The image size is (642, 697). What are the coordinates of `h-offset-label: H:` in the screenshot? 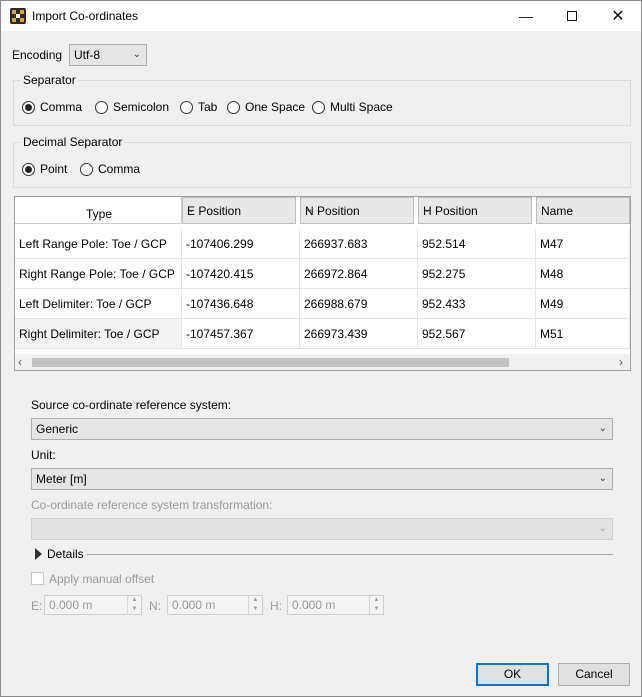 It's located at (276, 606).